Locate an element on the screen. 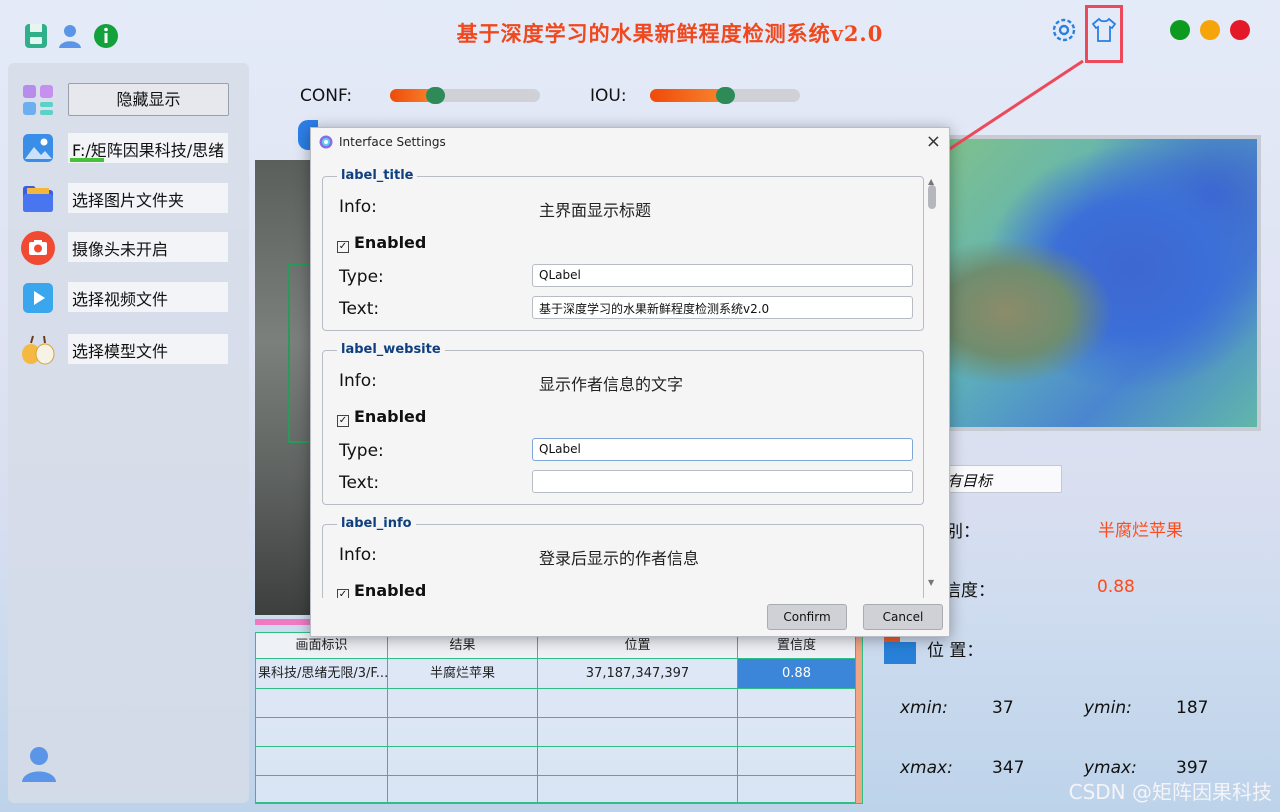 This screenshot has width=1280, height=812. iou-label: IOU: is located at coordinates (608, 96).